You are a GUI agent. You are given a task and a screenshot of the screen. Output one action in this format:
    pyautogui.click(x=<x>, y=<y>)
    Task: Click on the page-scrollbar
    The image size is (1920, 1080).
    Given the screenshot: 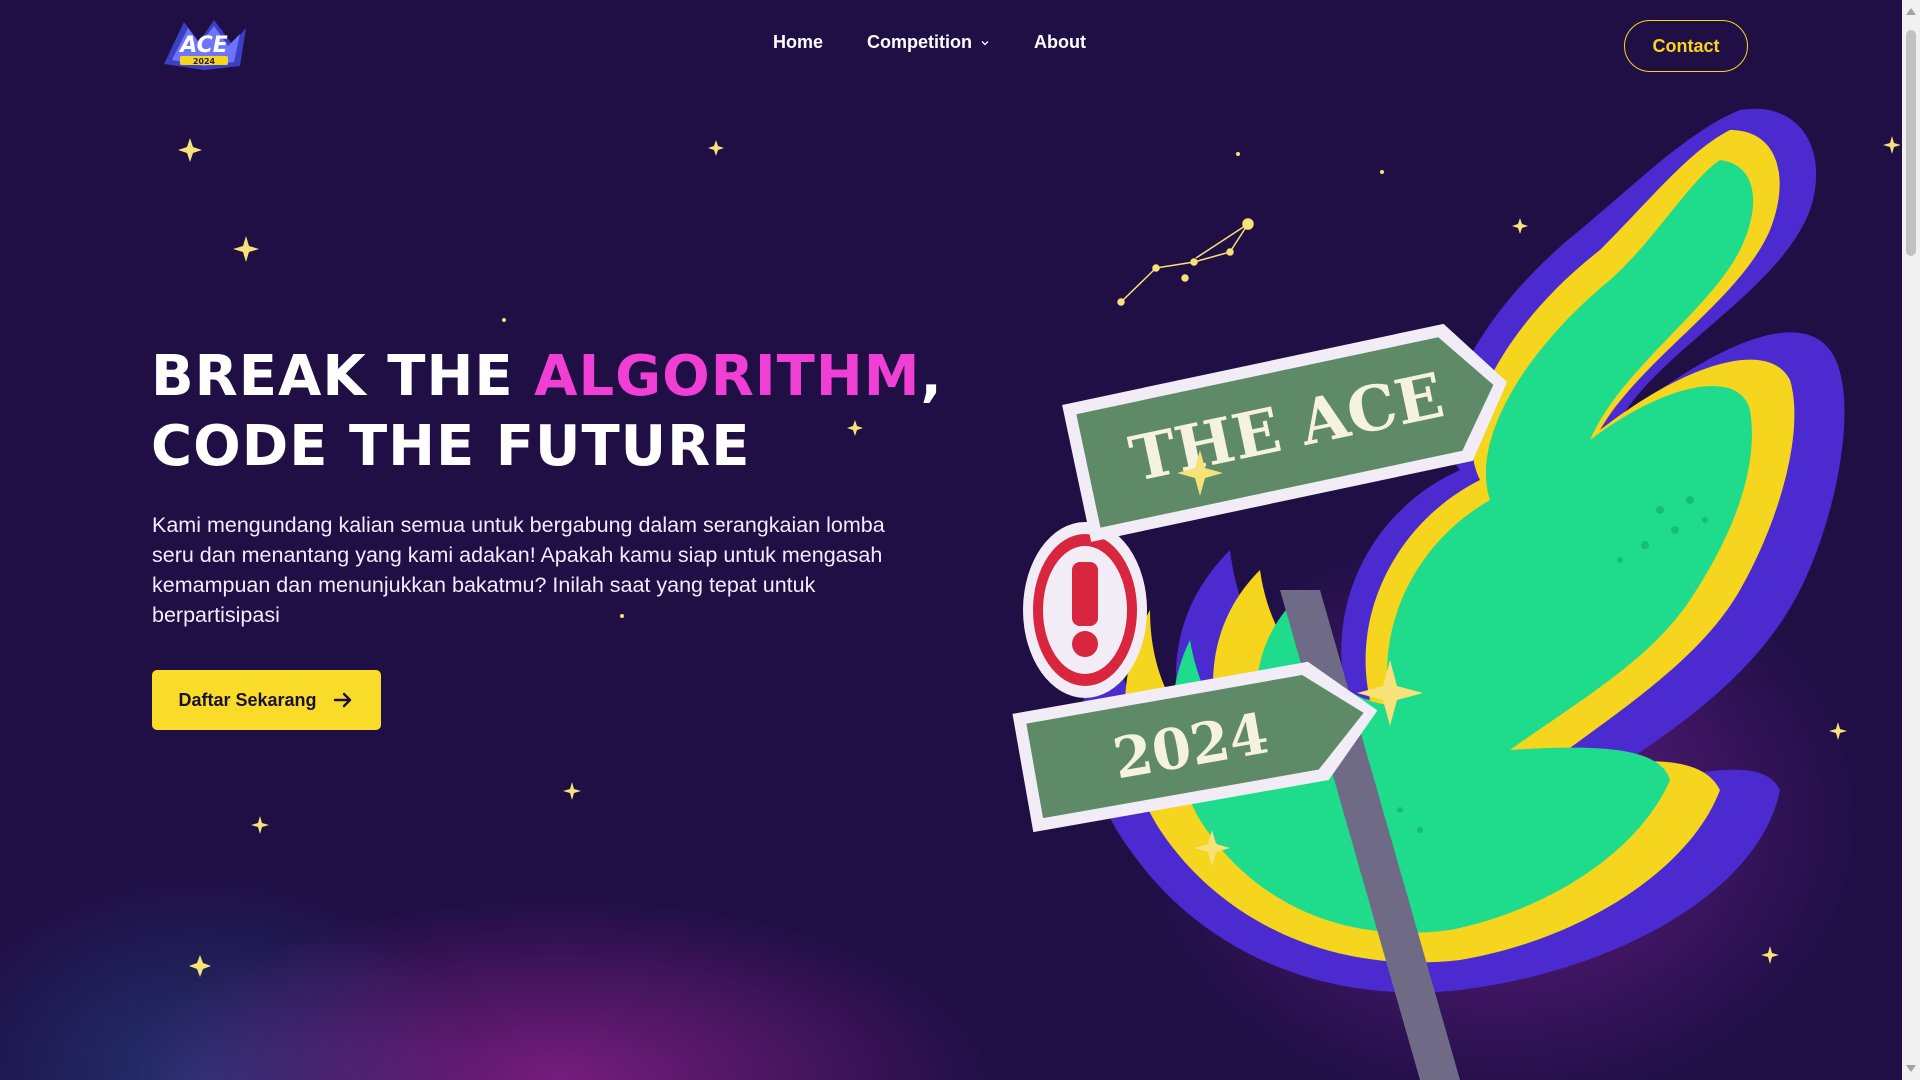 What is the action you would take?
    pyautogui.click(x=1911, y=540)
    